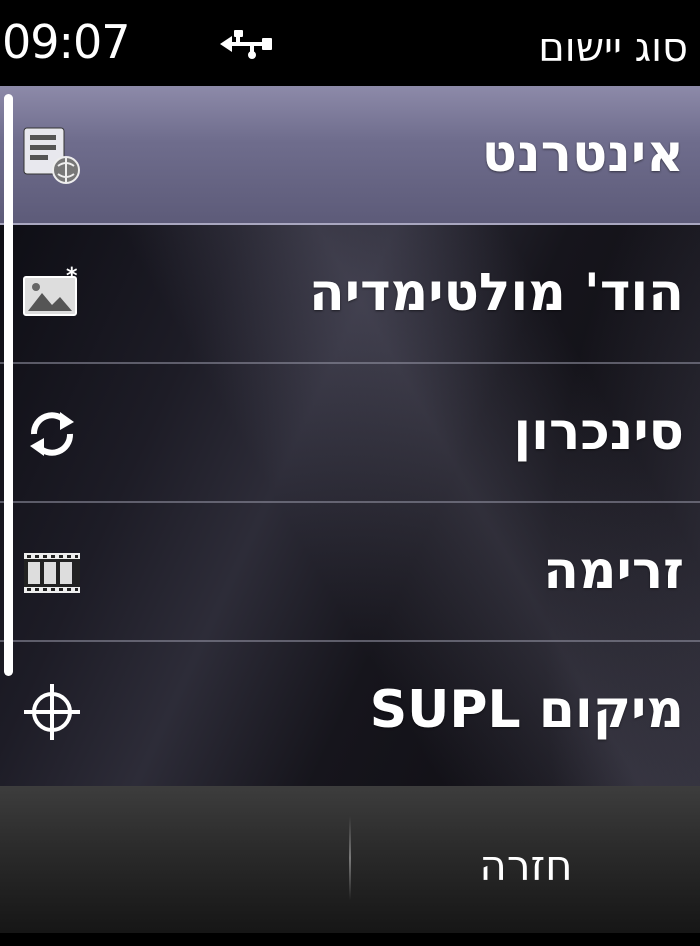 This screenshot has height=946, width=700. I want to click on softkey-divider, so click(350, 858).